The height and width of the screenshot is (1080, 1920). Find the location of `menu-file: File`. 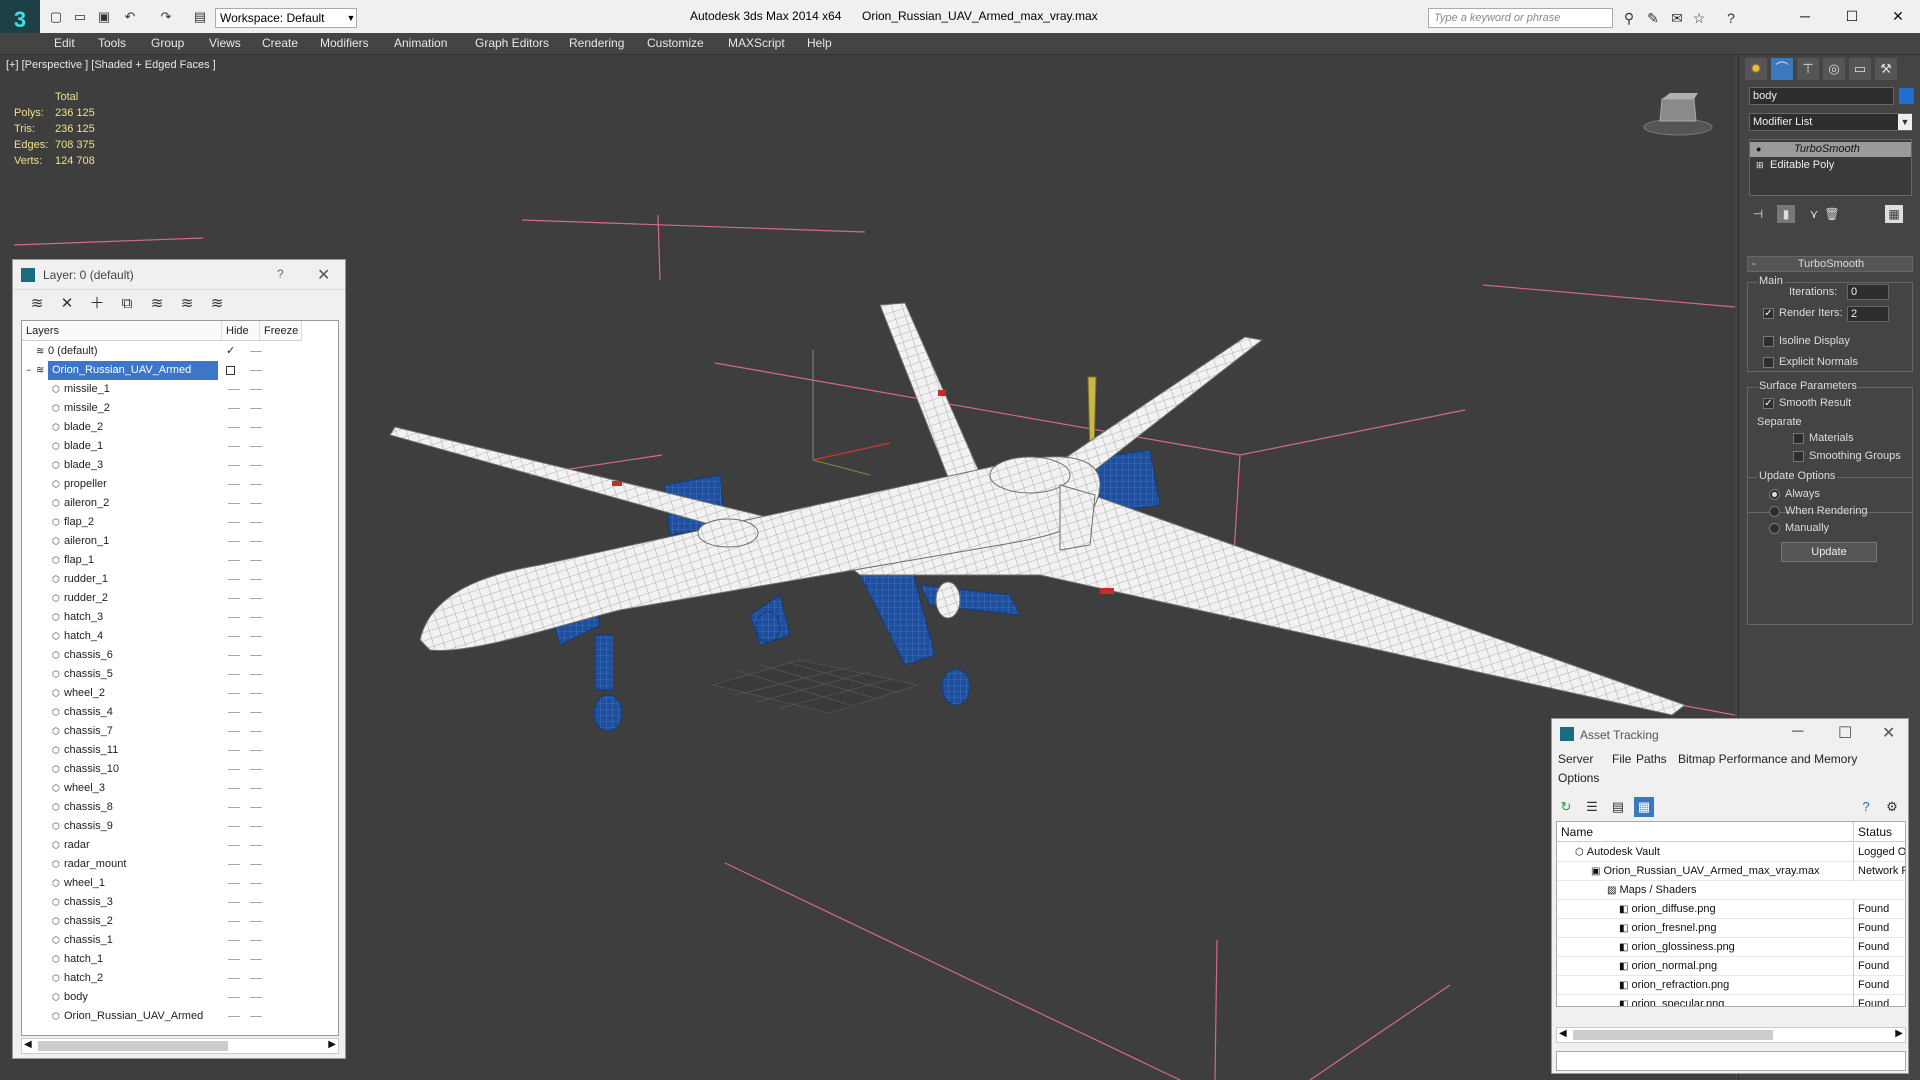

menu-file: File is located at coordinates (1621, 759).